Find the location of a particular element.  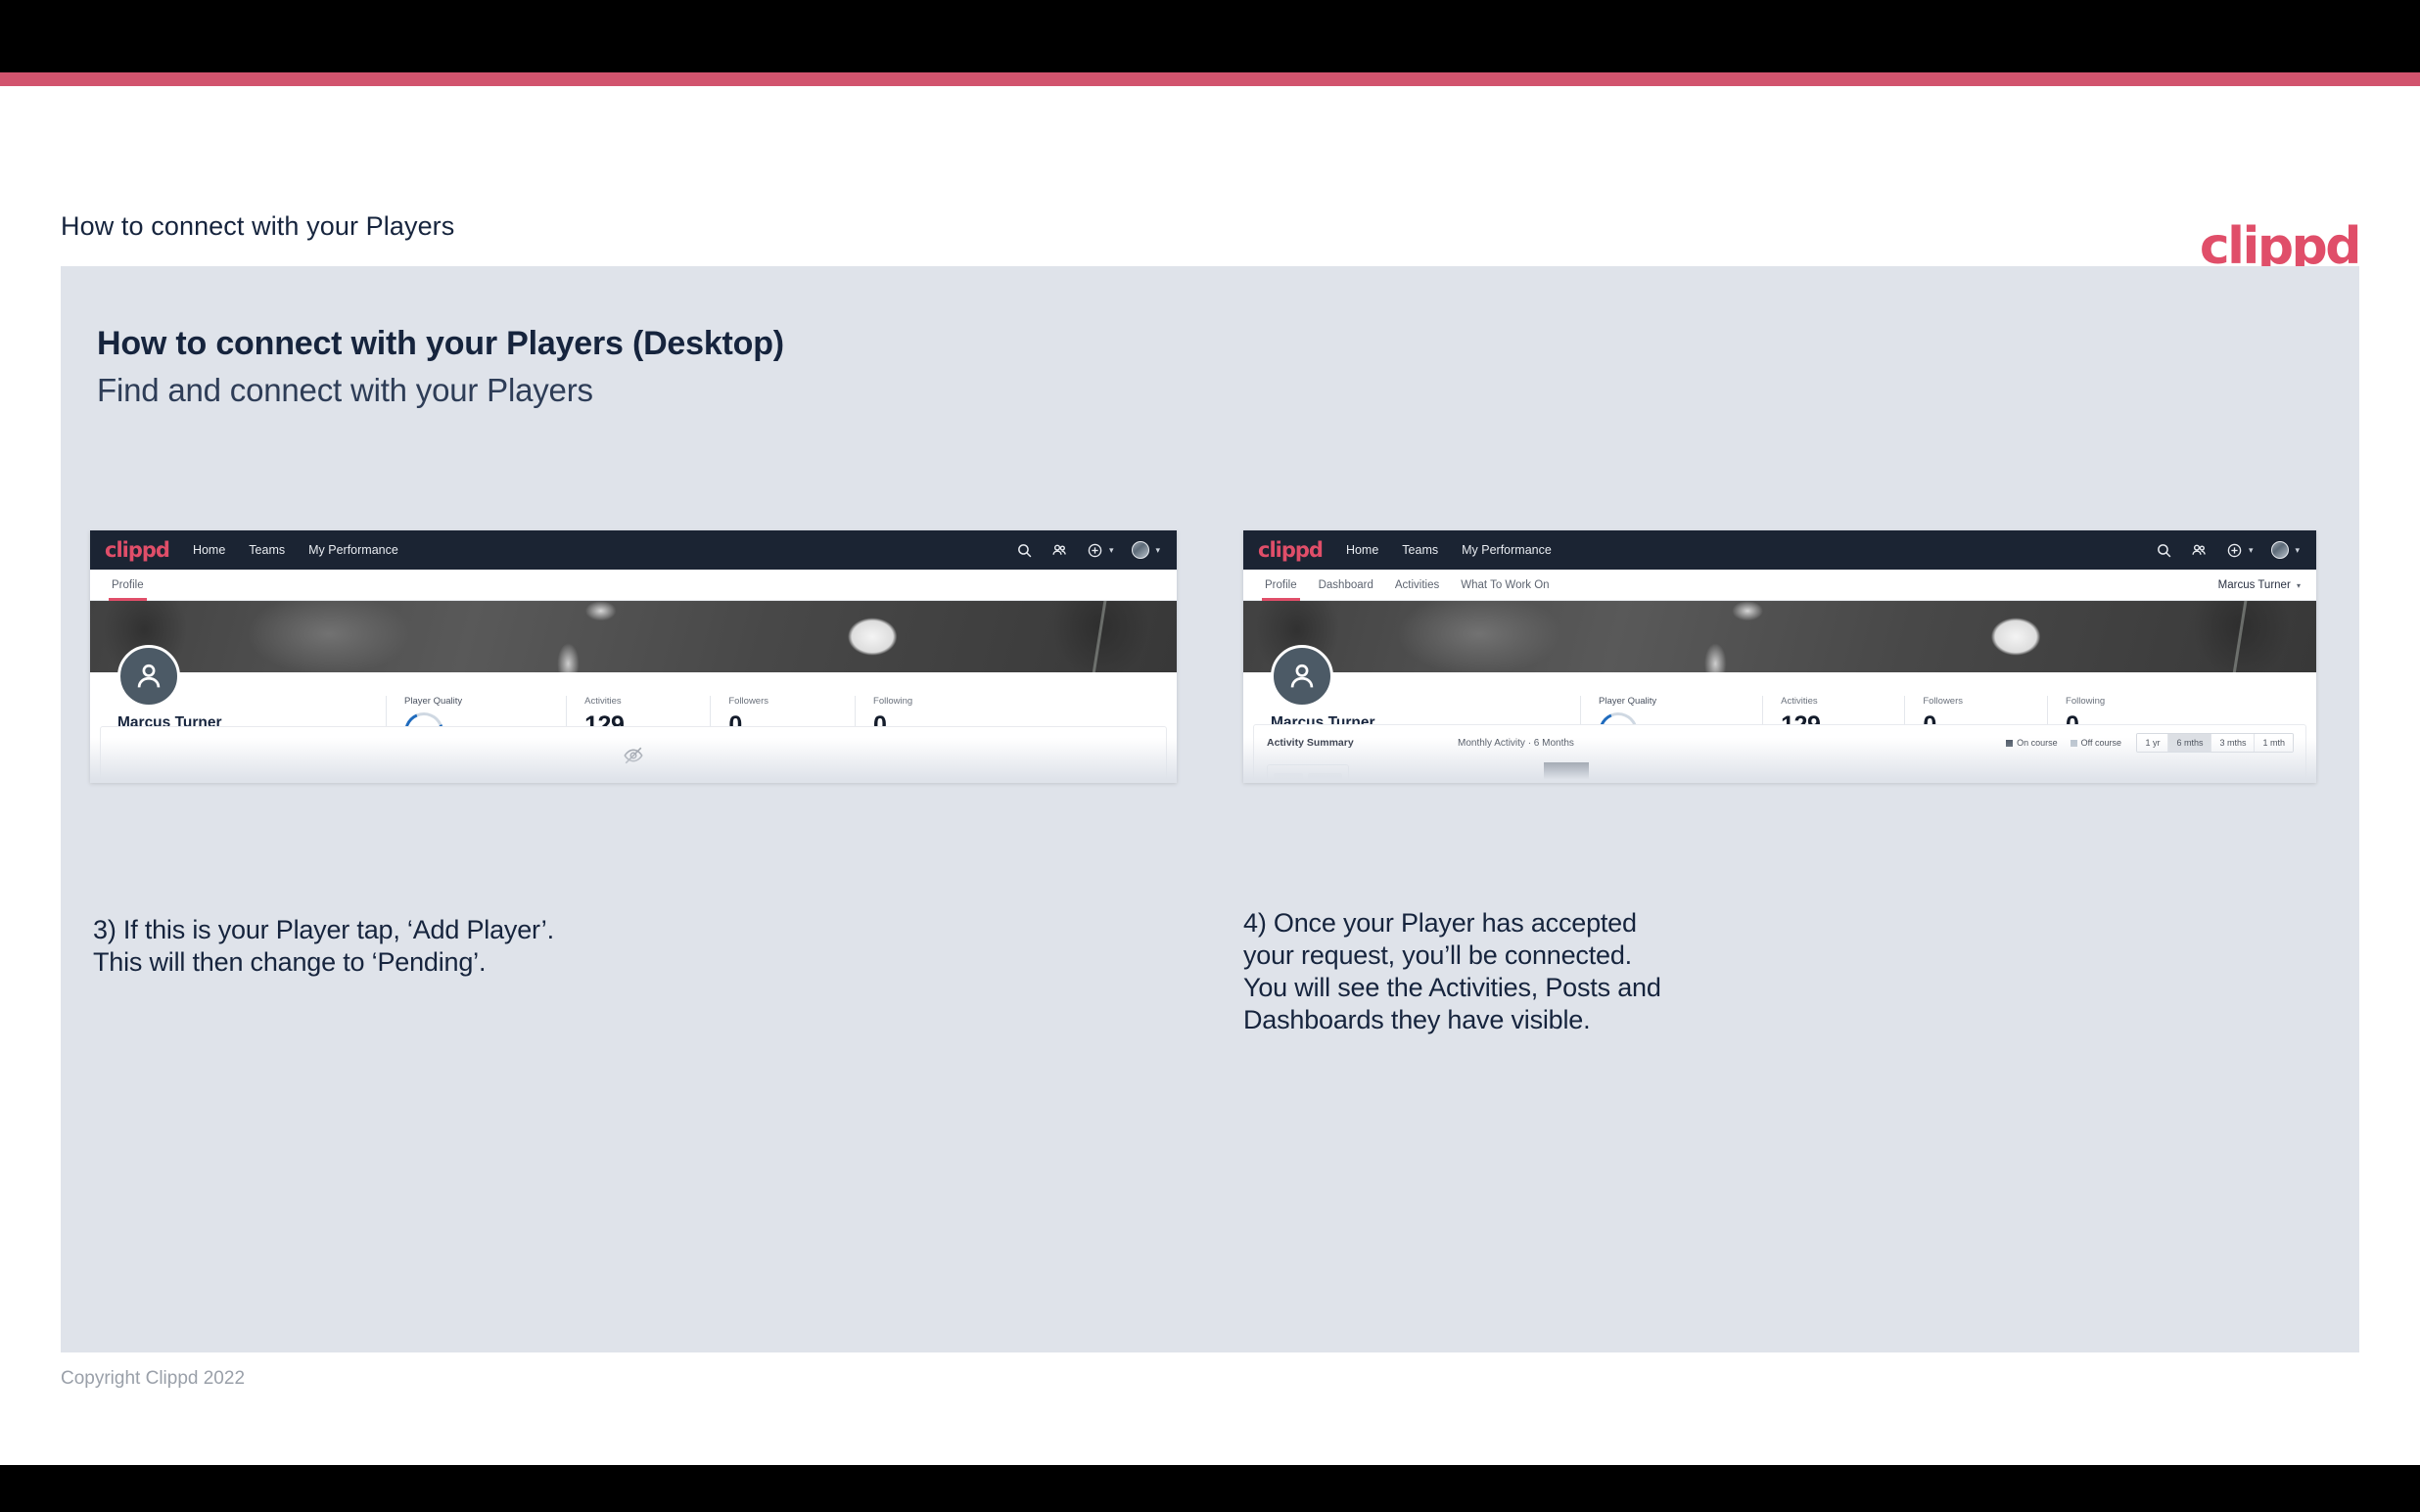

legend-off-course-label: Off course is located at coordinates (2100, 743).